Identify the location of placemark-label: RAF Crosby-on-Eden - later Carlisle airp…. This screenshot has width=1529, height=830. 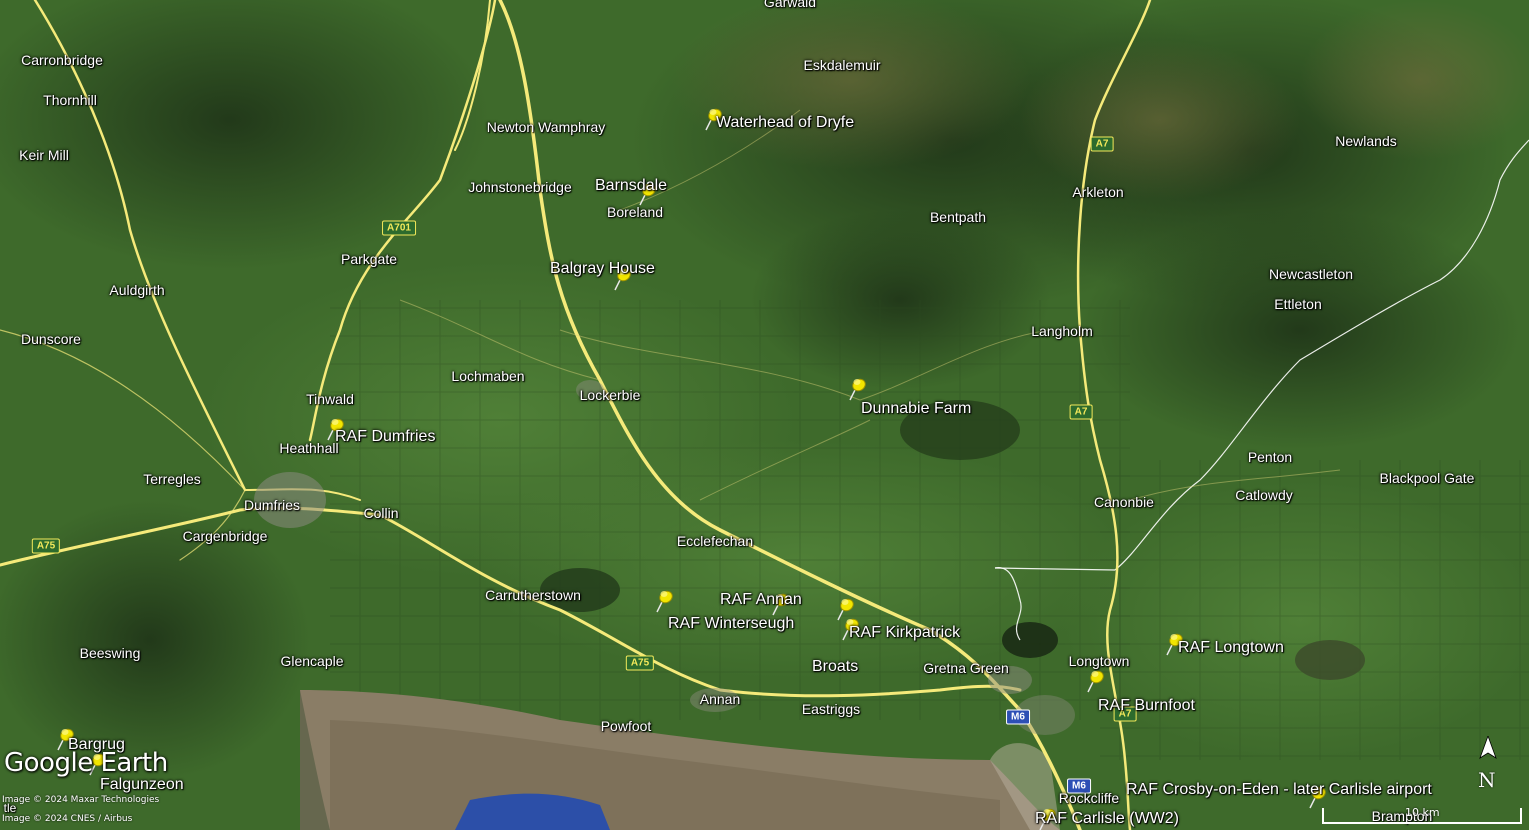
(1279, 790).